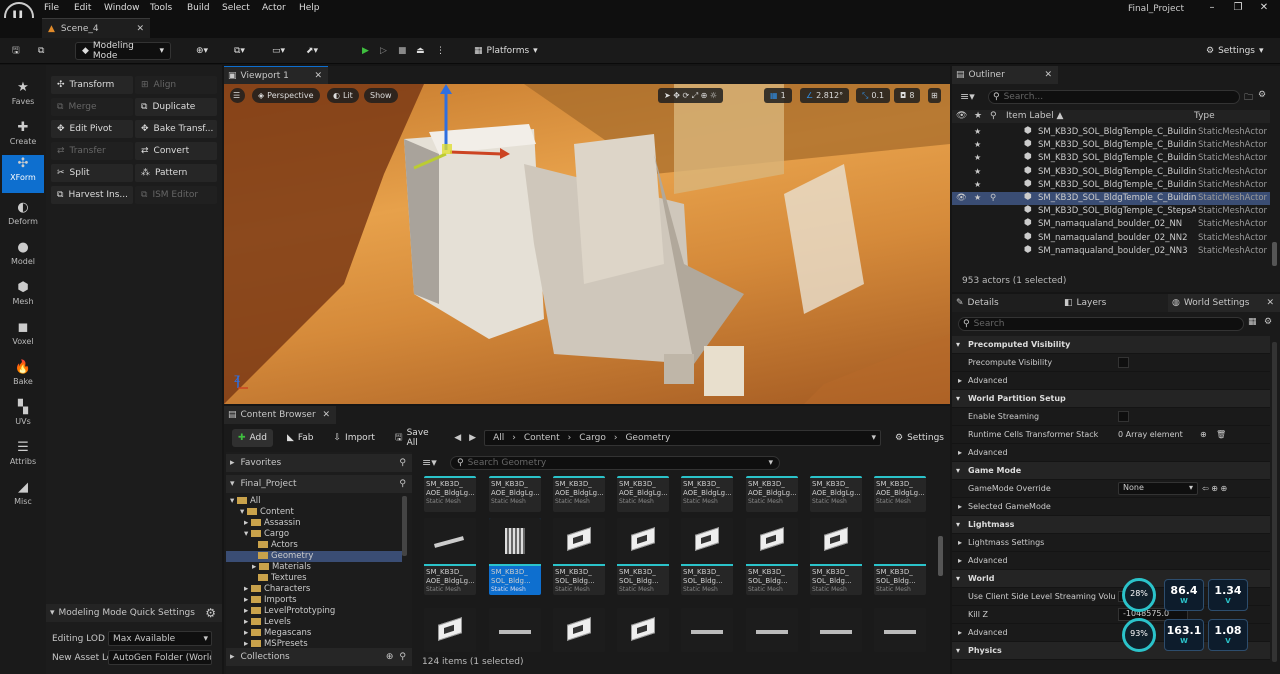  I want to click on rail-bake: 🔥 Bake, so click(23, 378).